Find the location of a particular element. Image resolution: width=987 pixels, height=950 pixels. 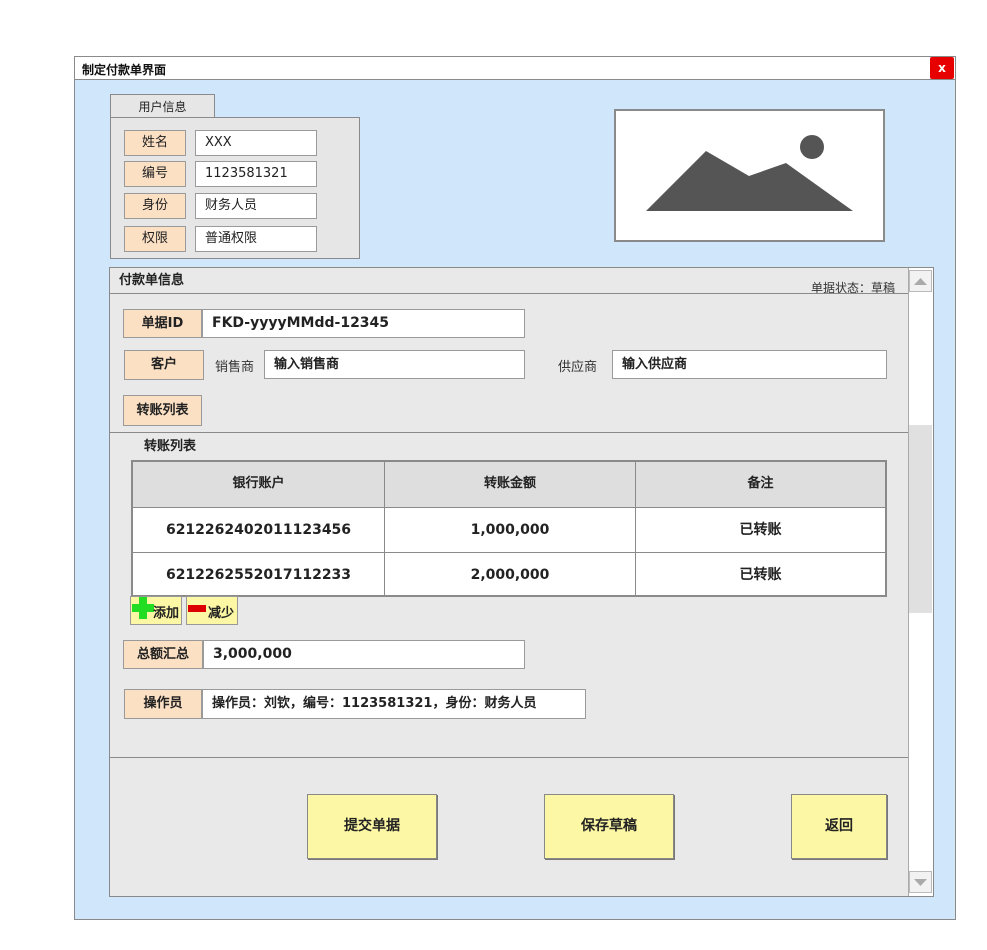

image-placeholder-icon is located at coordinates (749, 173).